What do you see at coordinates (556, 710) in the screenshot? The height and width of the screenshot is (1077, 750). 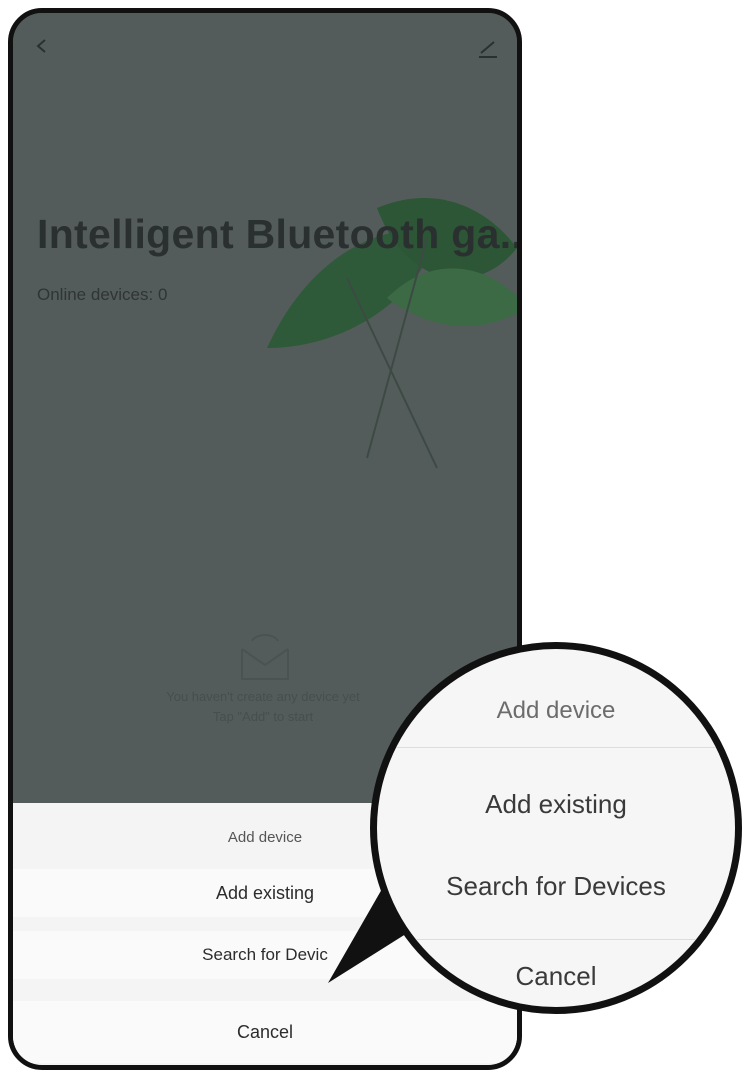 I see `magnified-sheet-title: Add device` at bounding box center [556, 710].